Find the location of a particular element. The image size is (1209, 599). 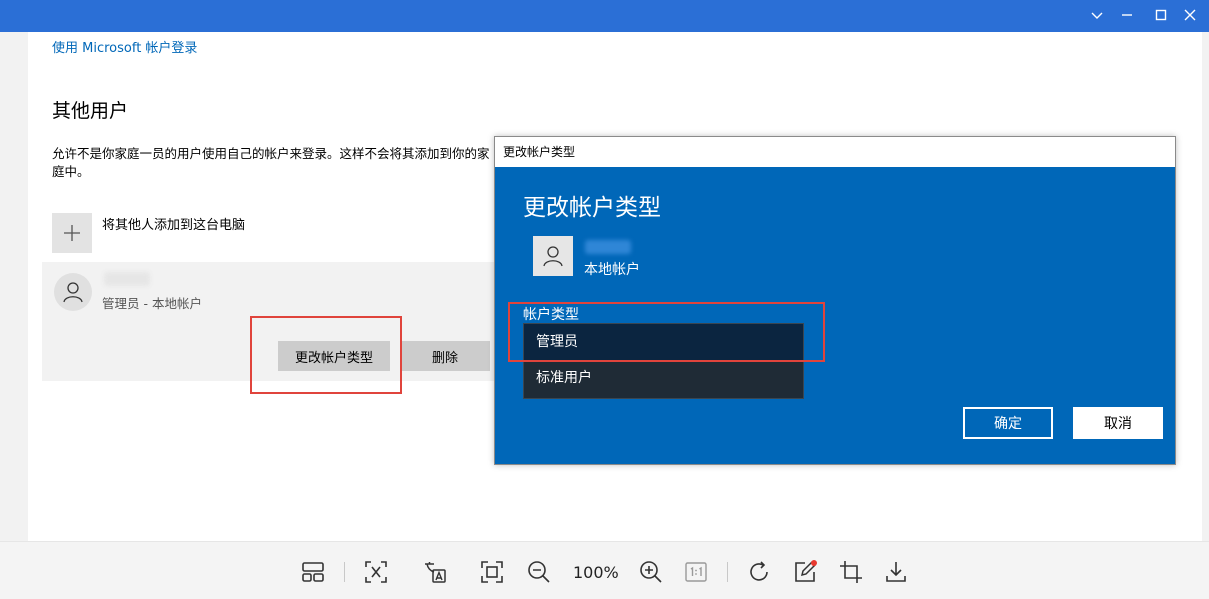

dialog-avatar is located at coordinates (553, 256).